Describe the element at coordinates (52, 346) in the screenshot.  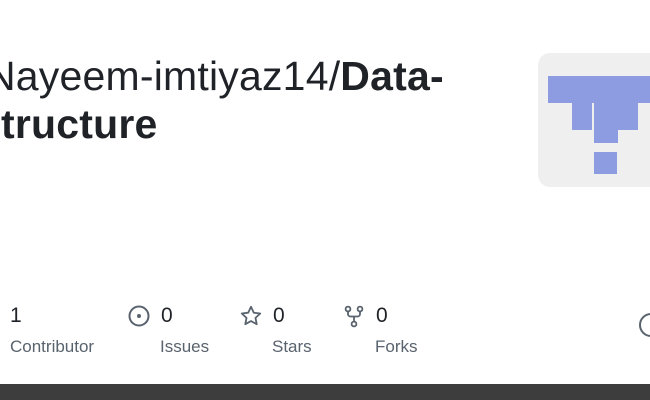
I see `stat-contributors-label: Contributor` at that location.